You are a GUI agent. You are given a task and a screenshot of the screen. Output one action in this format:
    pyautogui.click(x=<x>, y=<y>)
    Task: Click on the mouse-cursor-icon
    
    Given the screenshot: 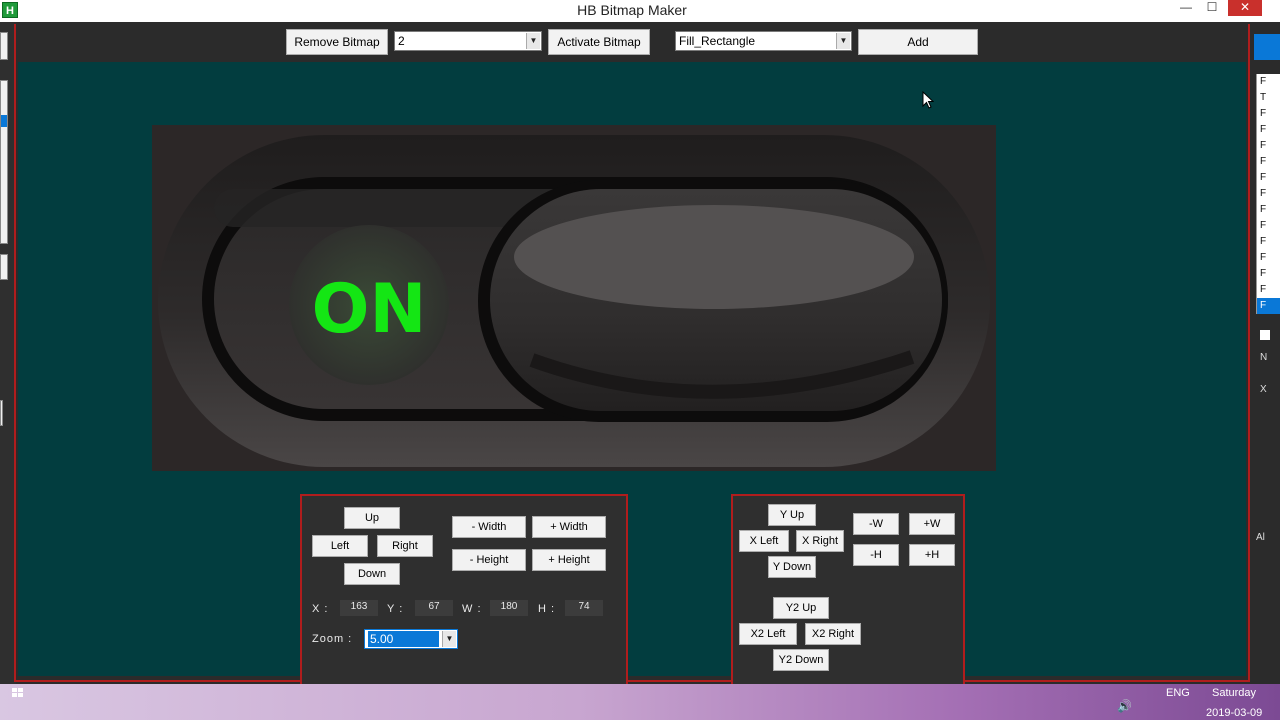 What is the action you would take?
    pyautogui.click(x=928, y=100)
    